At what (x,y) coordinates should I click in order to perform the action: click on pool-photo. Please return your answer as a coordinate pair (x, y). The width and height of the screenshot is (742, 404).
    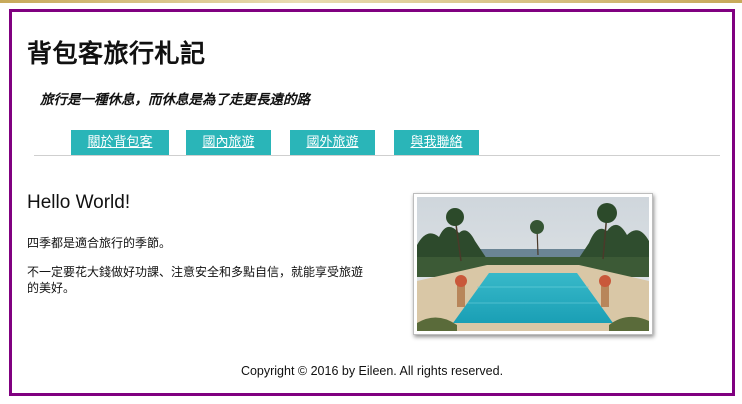
    Looking at the image, I should click on (533, 264).